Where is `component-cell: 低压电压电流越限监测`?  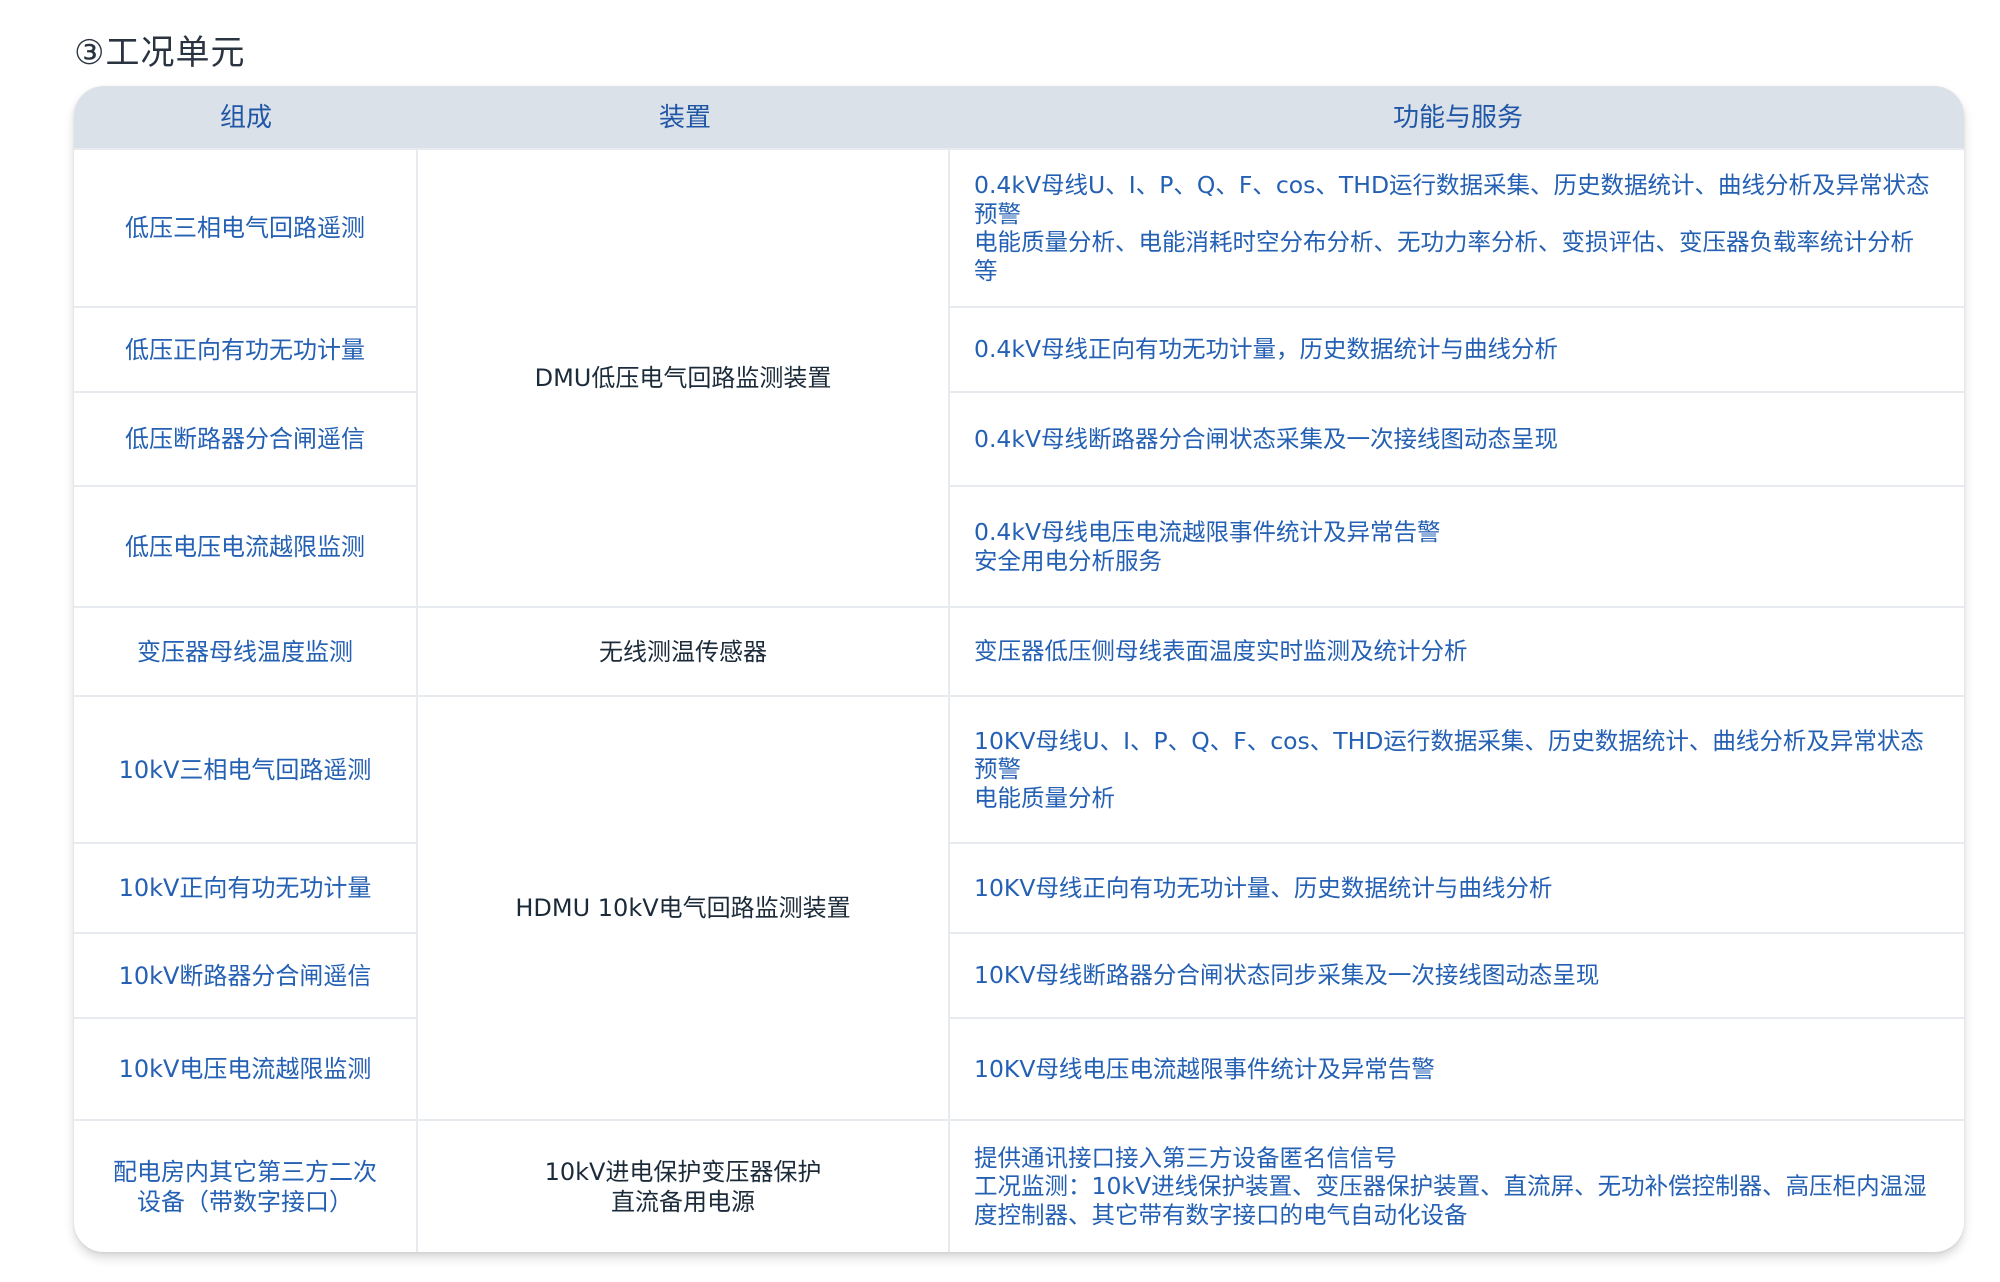
component-cell: 低压电压电流越限监测 is located at coordinates (245, 546).